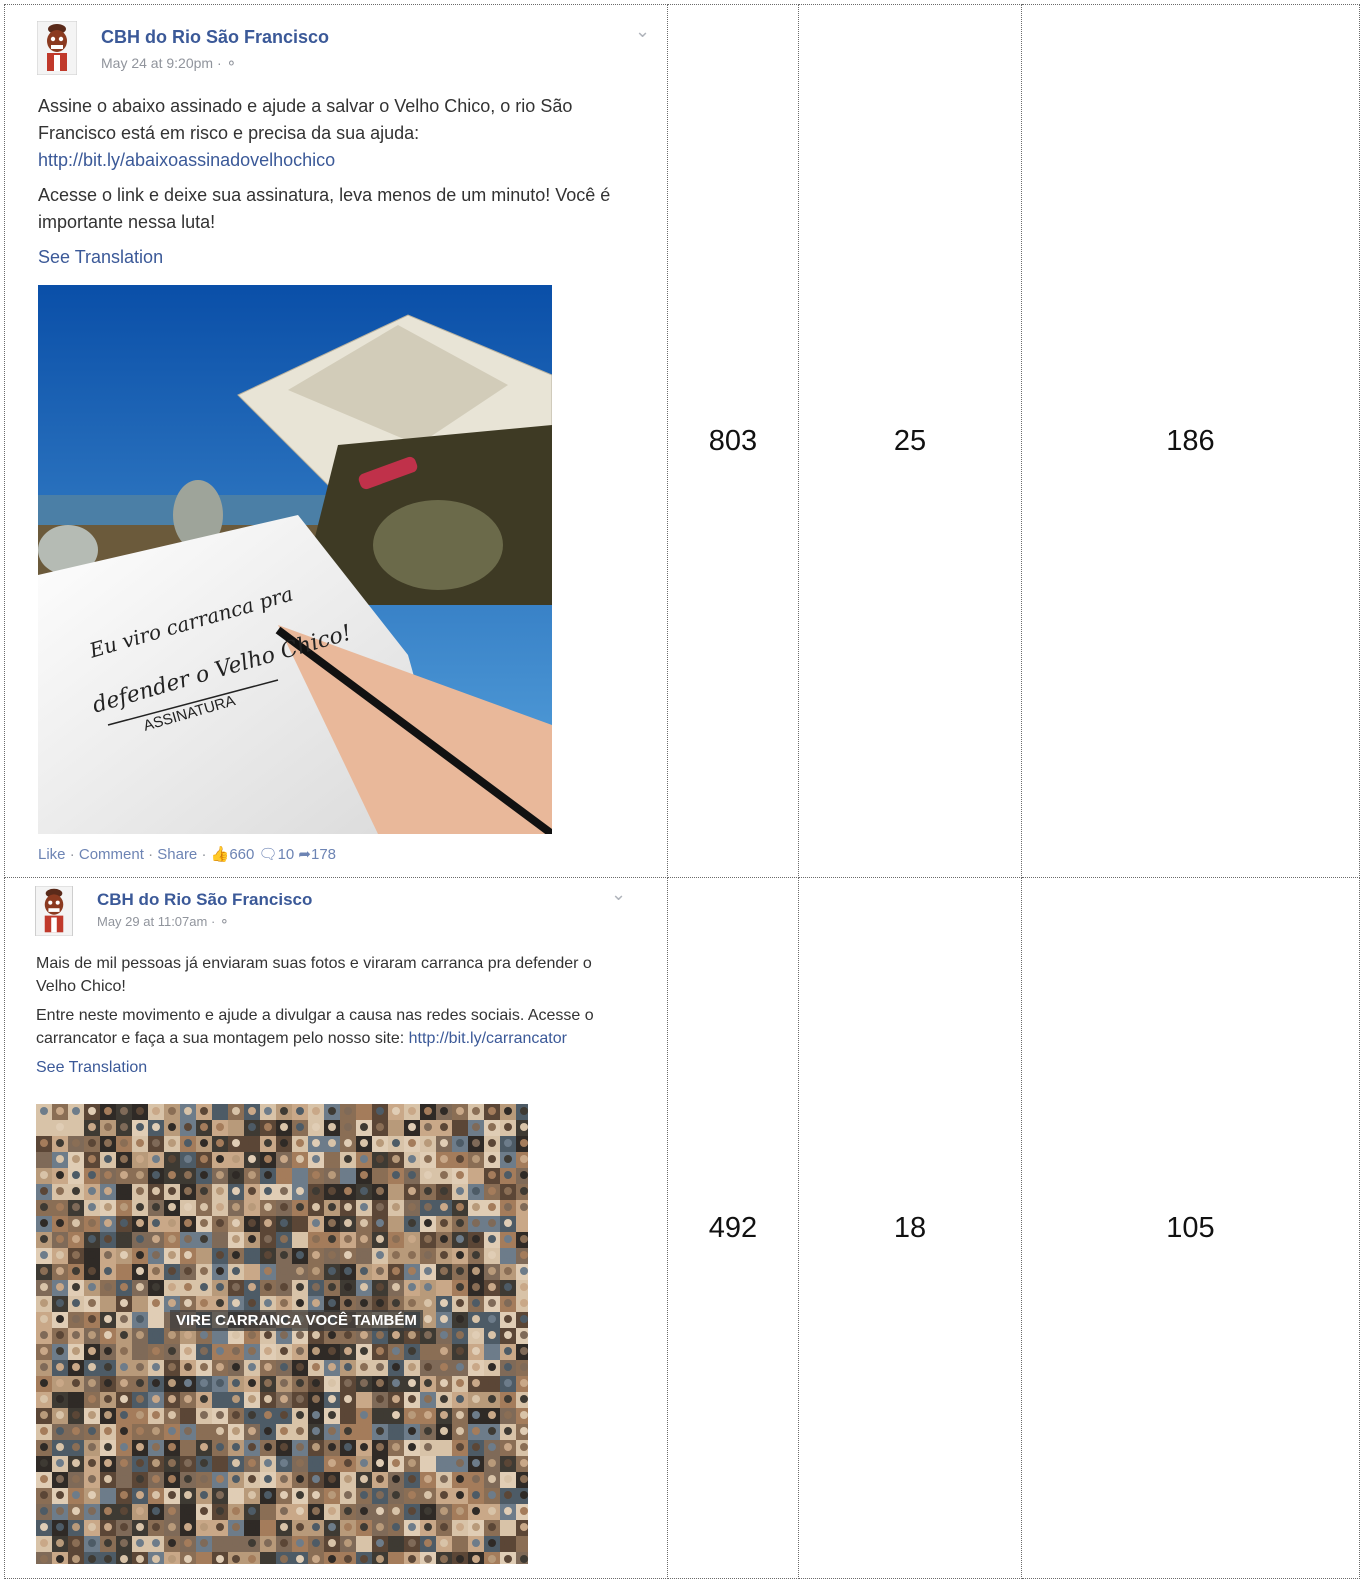 This screenshot has width=1367, height=1579. I want to click on metric-cell: 25, so click(910, 441).